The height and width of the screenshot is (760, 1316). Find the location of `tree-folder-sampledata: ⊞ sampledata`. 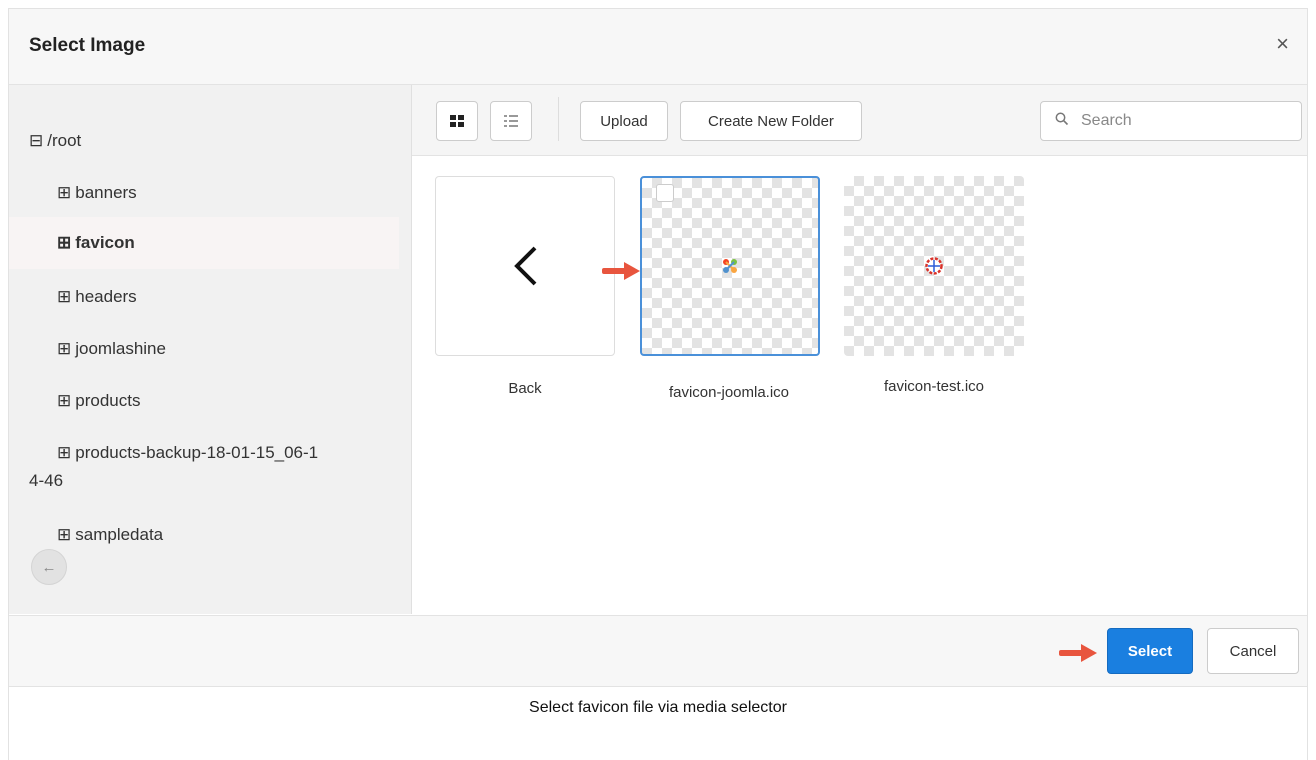

tree-folder-sampledata: ⊞ sampledata is located at coordinates (110, 535).